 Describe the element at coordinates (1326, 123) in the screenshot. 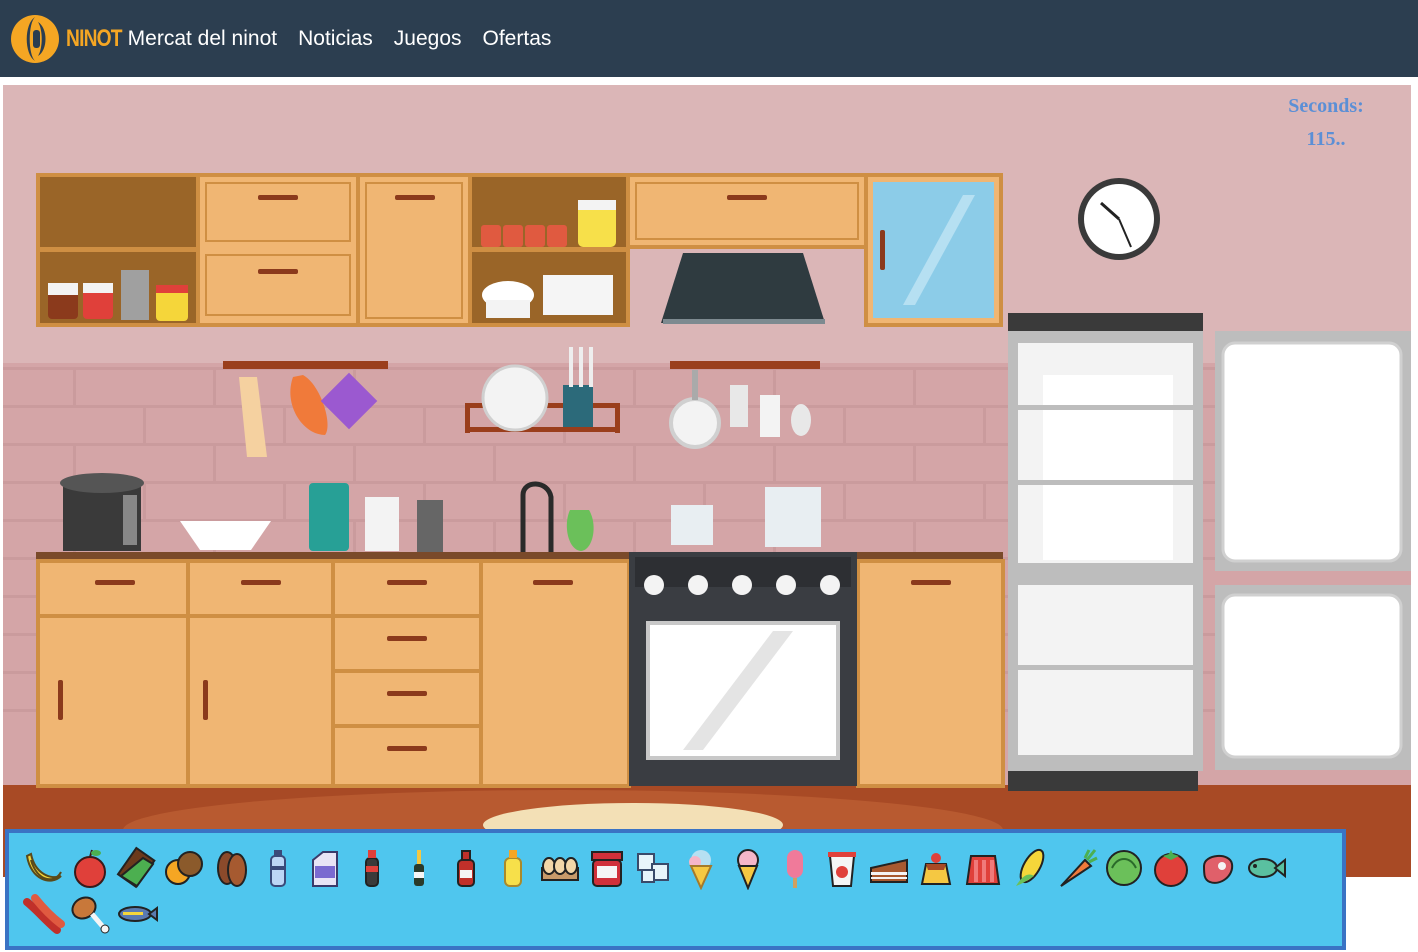

I see `timer: Seconds: 115..` at that location.